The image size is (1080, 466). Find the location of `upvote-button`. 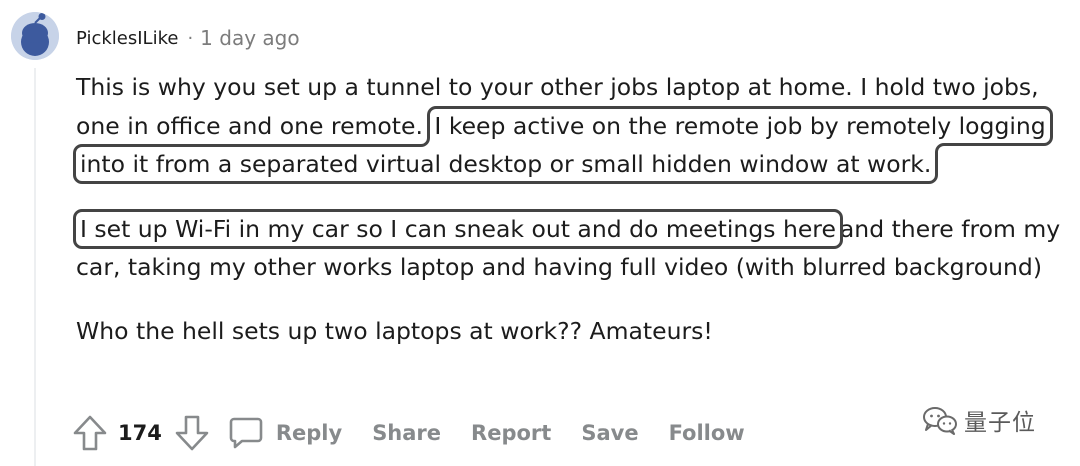

upvote-button is located at coordinates (90, 433).